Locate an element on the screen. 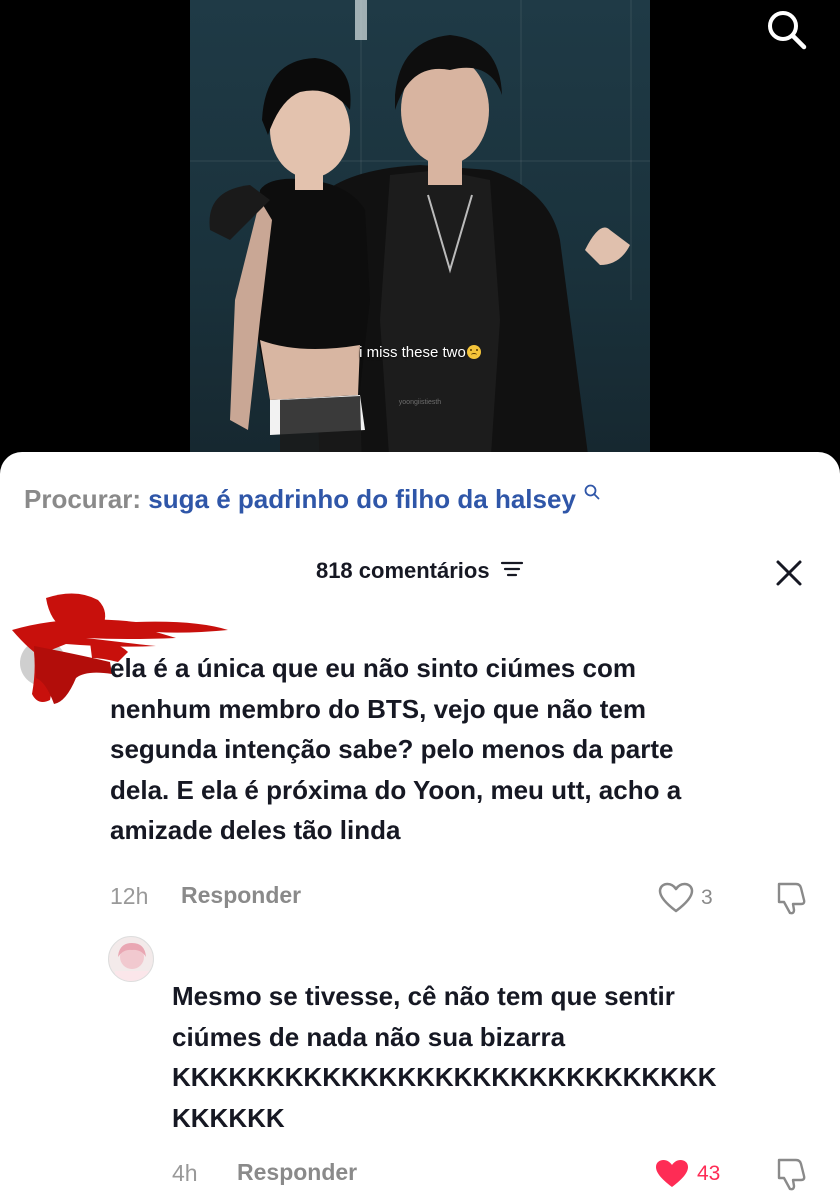 This screenshot has height=1200, width=840. comment-line: KKKKKKKKKKKKKKKKKKKKKKKKKKKKK is located at coordinates (444, 1077).